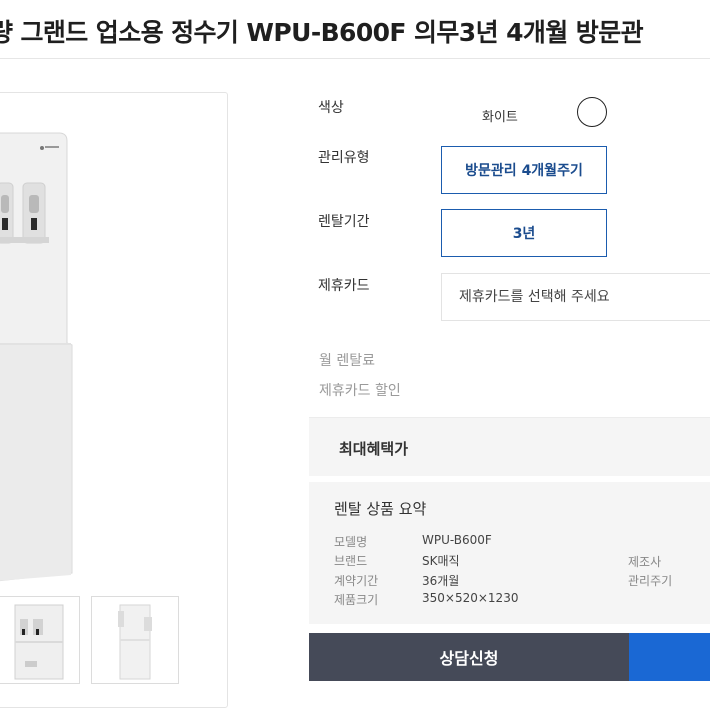  What do you see at coordinates (524, 233) in the screenshot?
I see `rental-period-option: 3년` at bounding box center [524, 233].